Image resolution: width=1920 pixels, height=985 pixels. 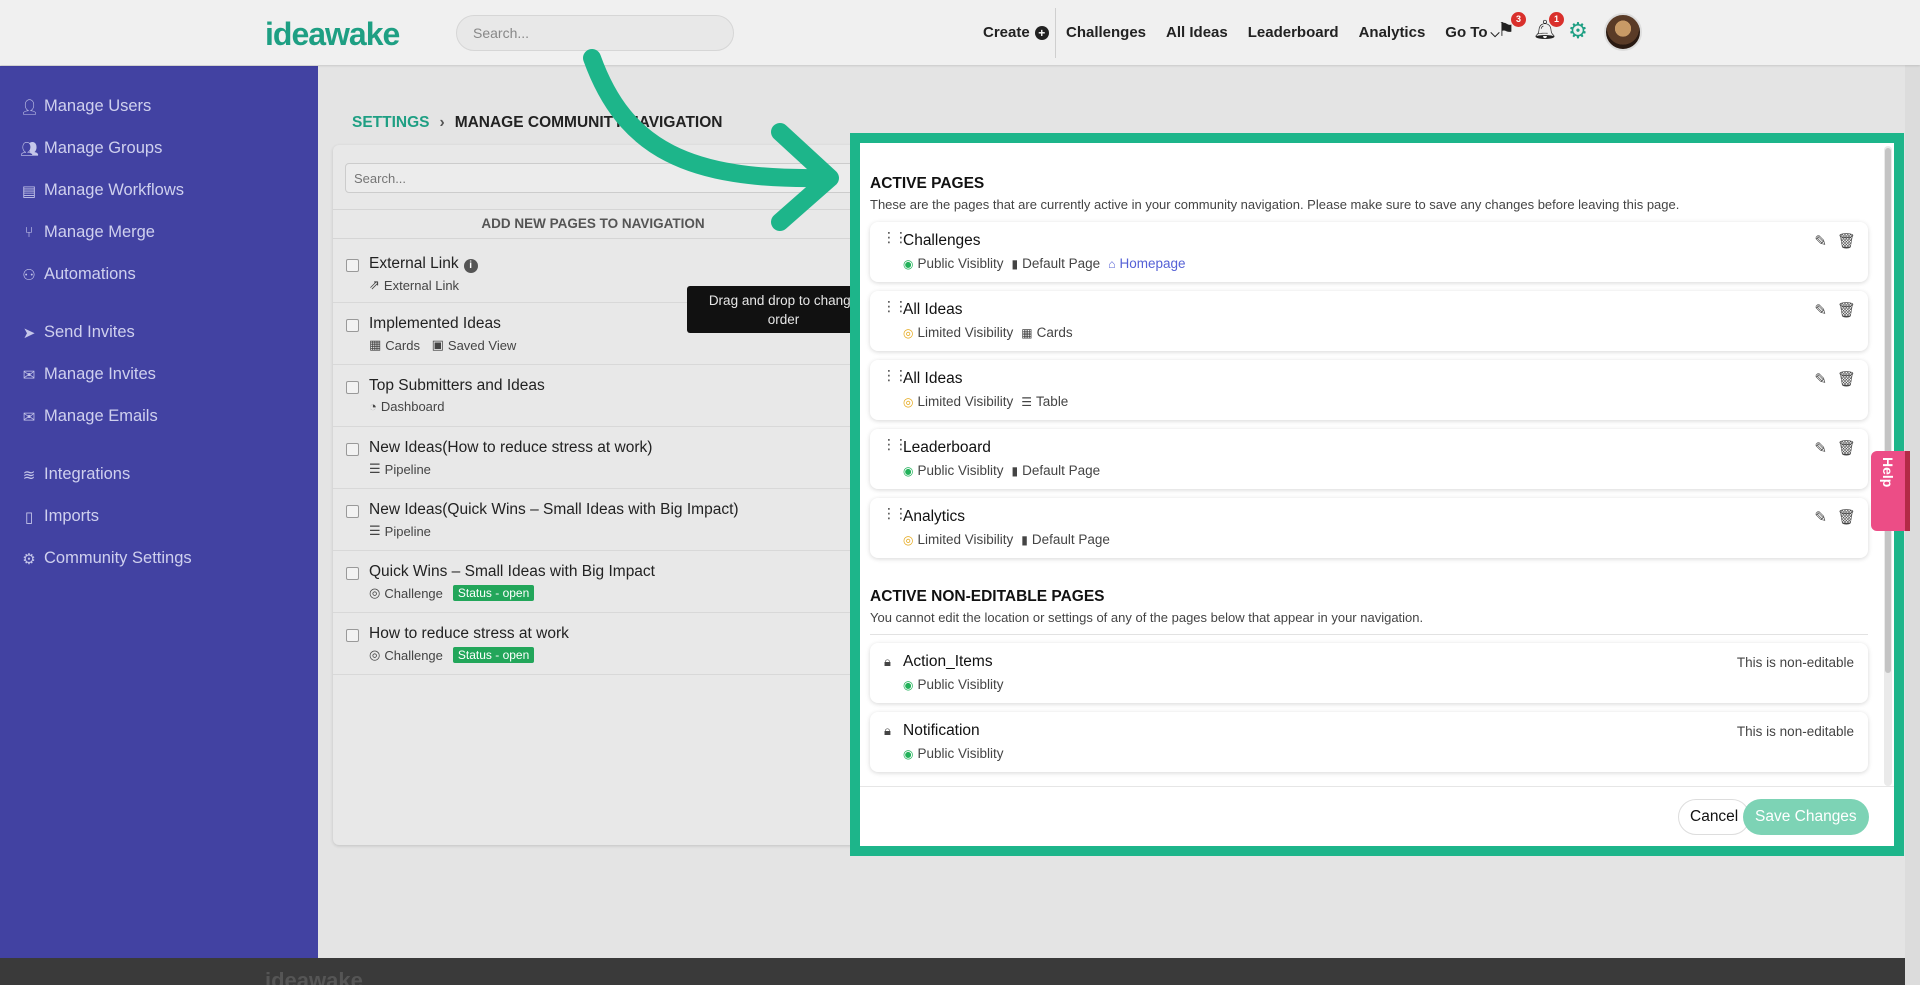 What do you see at coordinates (30, 107) in the screenshot?
I see `user-icon: 👤︎` at bounding box center [30, 107].